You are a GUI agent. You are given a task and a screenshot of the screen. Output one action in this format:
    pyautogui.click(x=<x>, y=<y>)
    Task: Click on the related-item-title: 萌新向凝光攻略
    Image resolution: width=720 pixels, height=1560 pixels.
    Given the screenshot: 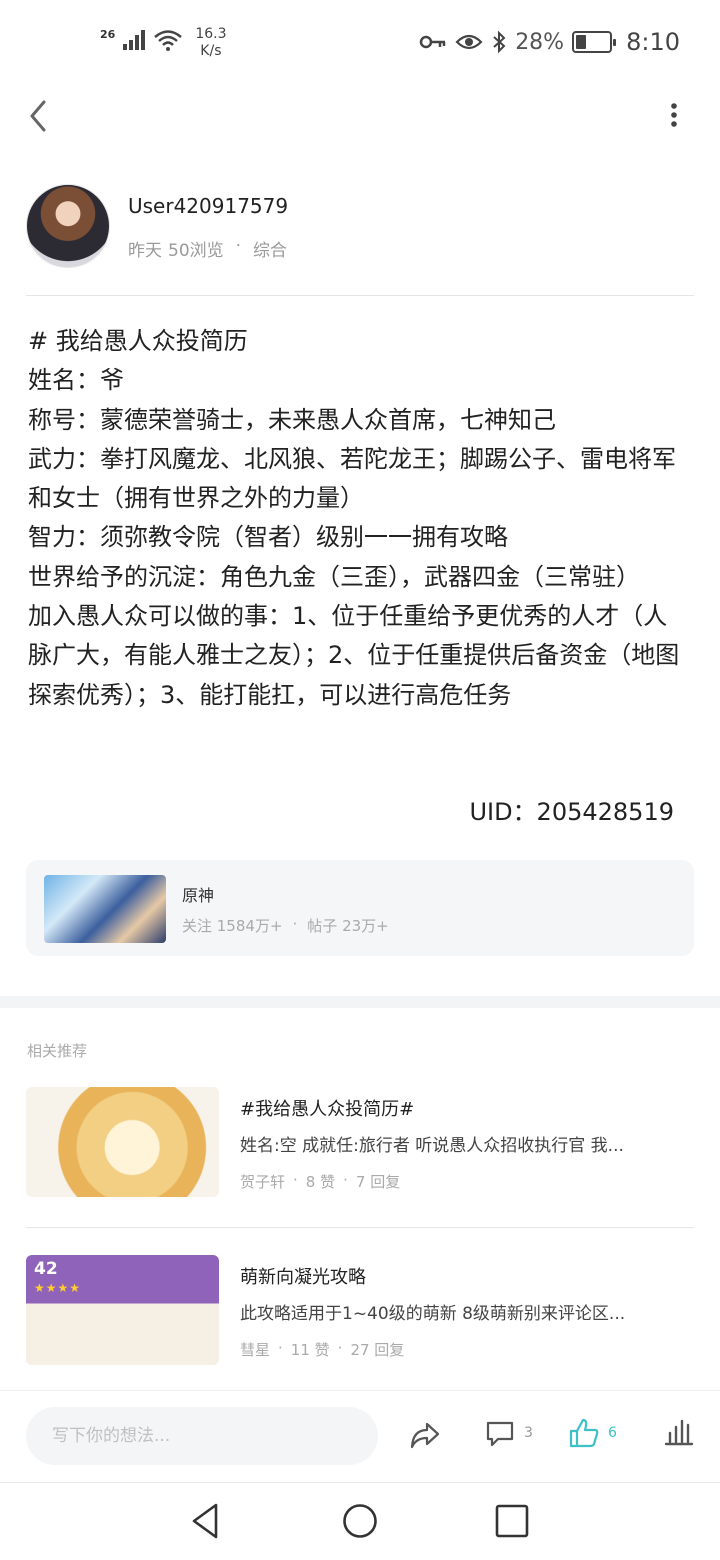 What is the action you would take?
    pyautogui.click(x=303, y=1277)
    